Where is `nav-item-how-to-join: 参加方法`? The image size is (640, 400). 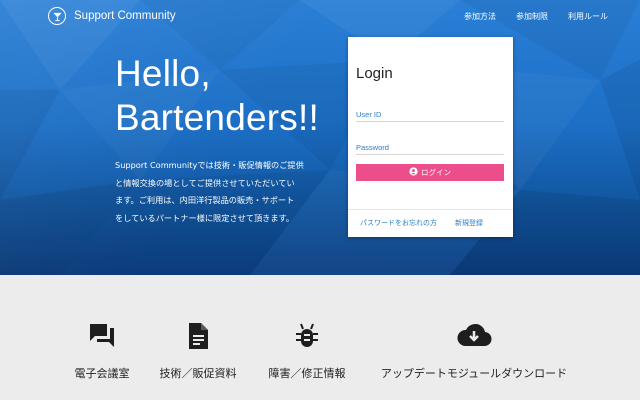
nav-item-how-to-join: 参加方法 is located at coordinates (480, 16).